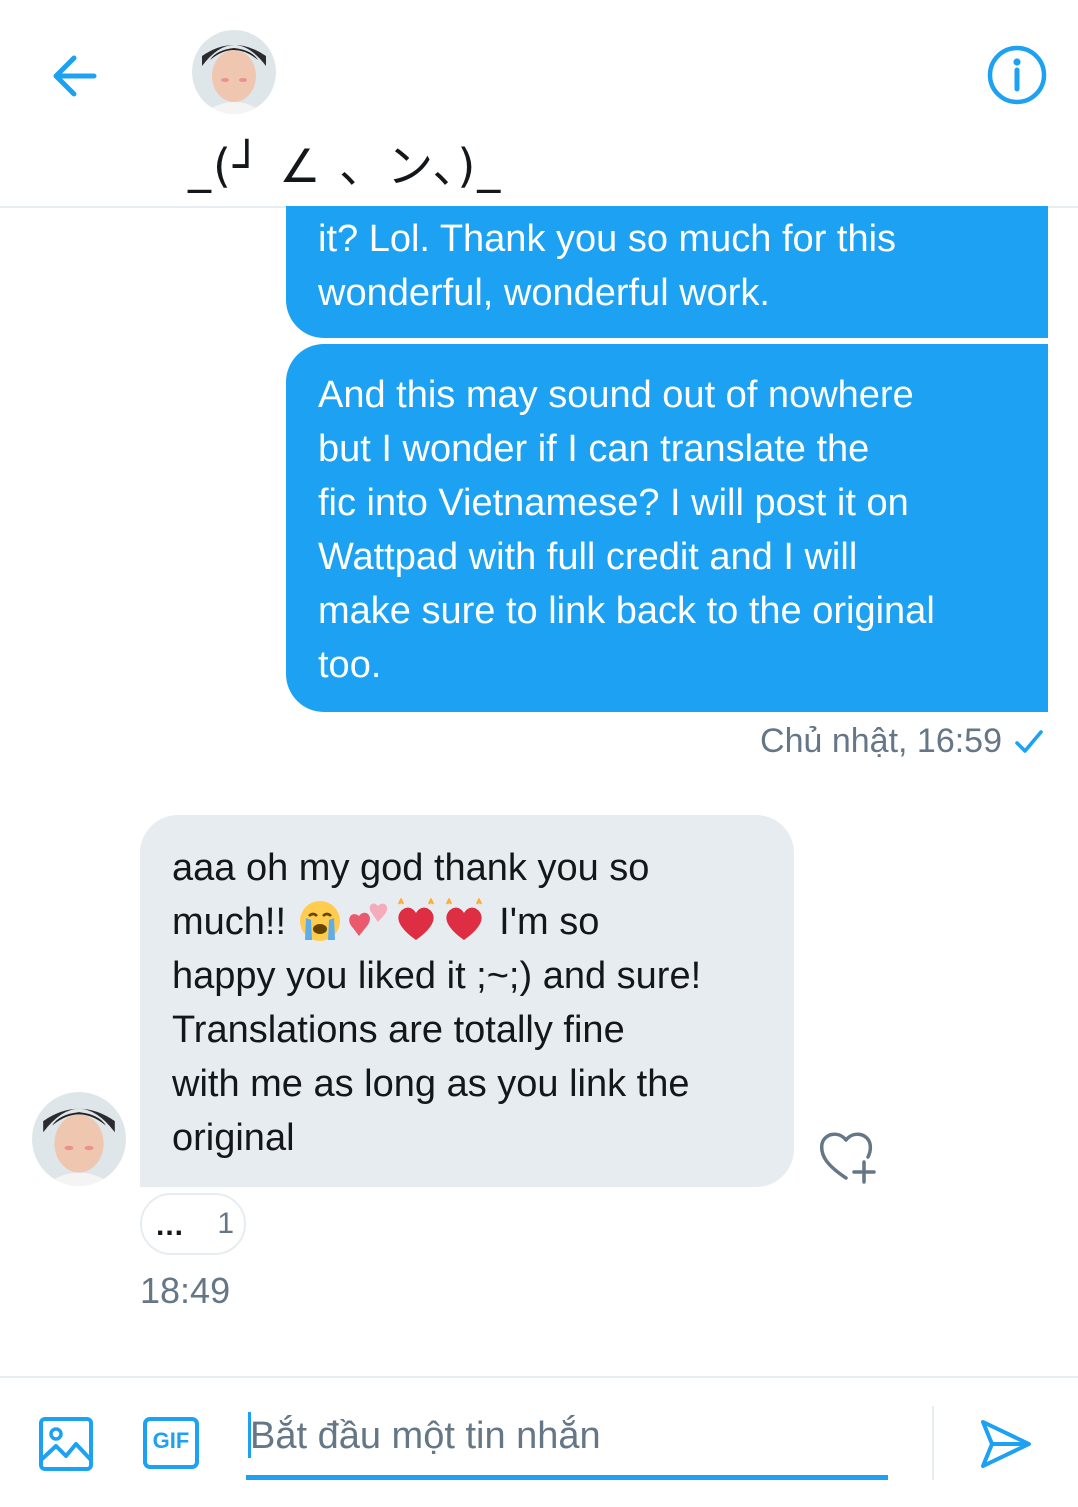  What do you see at coordinates (933, 1443) in the screenshot?
I see `divider` at bounding box center [933, 1443].